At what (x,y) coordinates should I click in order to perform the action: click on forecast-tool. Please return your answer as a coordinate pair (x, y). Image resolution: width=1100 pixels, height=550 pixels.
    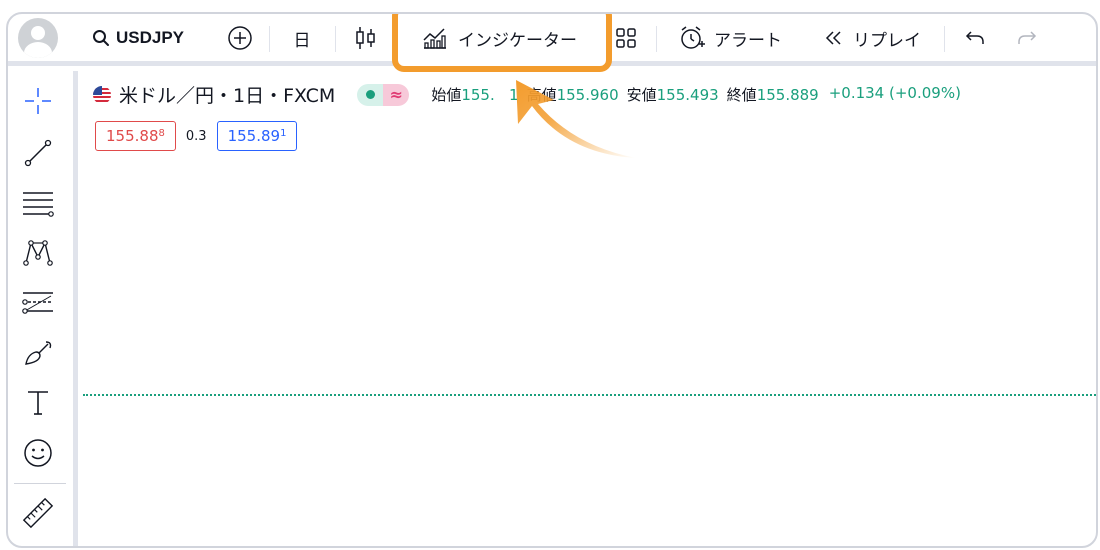
    Looking at the image, I should click on (38, 303).